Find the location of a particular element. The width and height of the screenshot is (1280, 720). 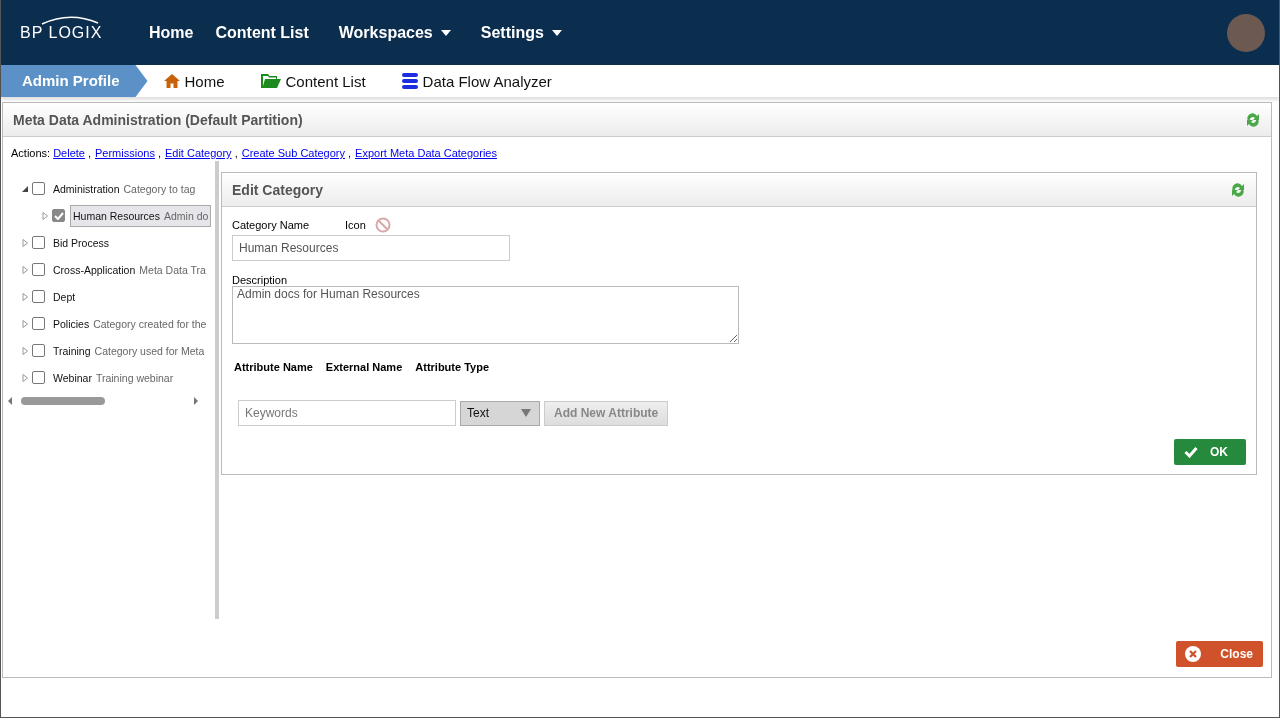

tree-item-name: Dept is located at coordinates (64, 296).